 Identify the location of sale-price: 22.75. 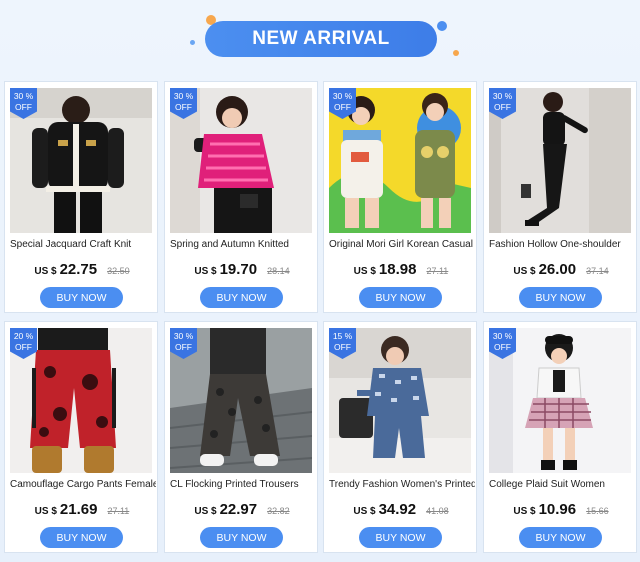
(78, 269).